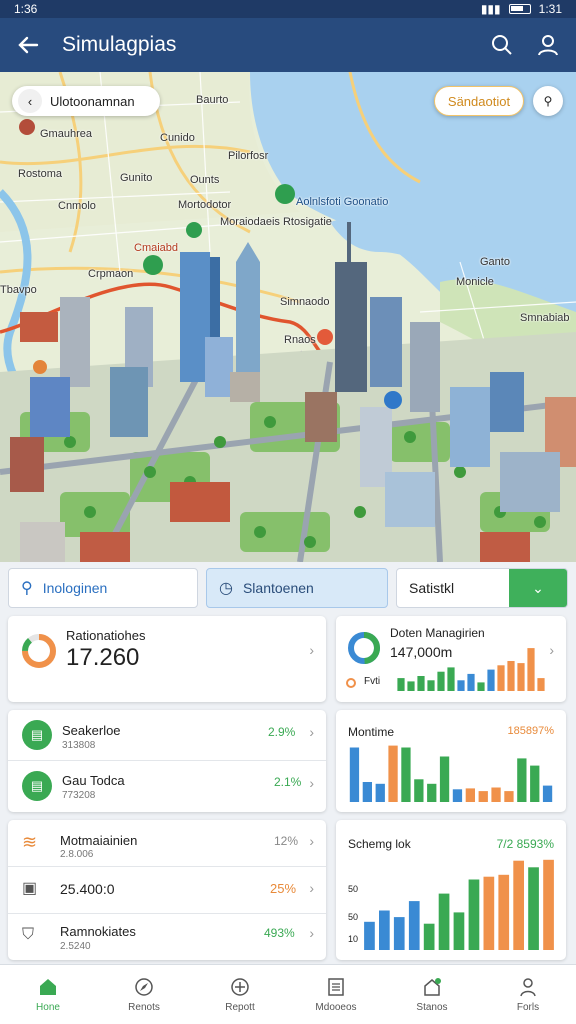 This screenshot has width=576, height=1024. I want to click on nav-label: Mdooeos, so click(336, 1007).